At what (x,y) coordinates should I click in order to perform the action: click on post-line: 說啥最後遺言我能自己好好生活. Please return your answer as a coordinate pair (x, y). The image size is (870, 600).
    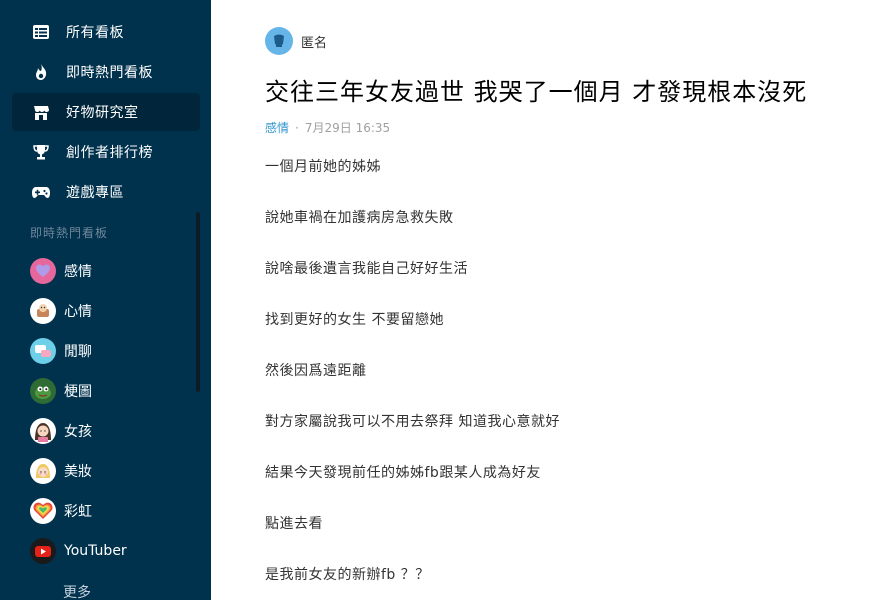
    Looking at the image, I should click on (366, 269).